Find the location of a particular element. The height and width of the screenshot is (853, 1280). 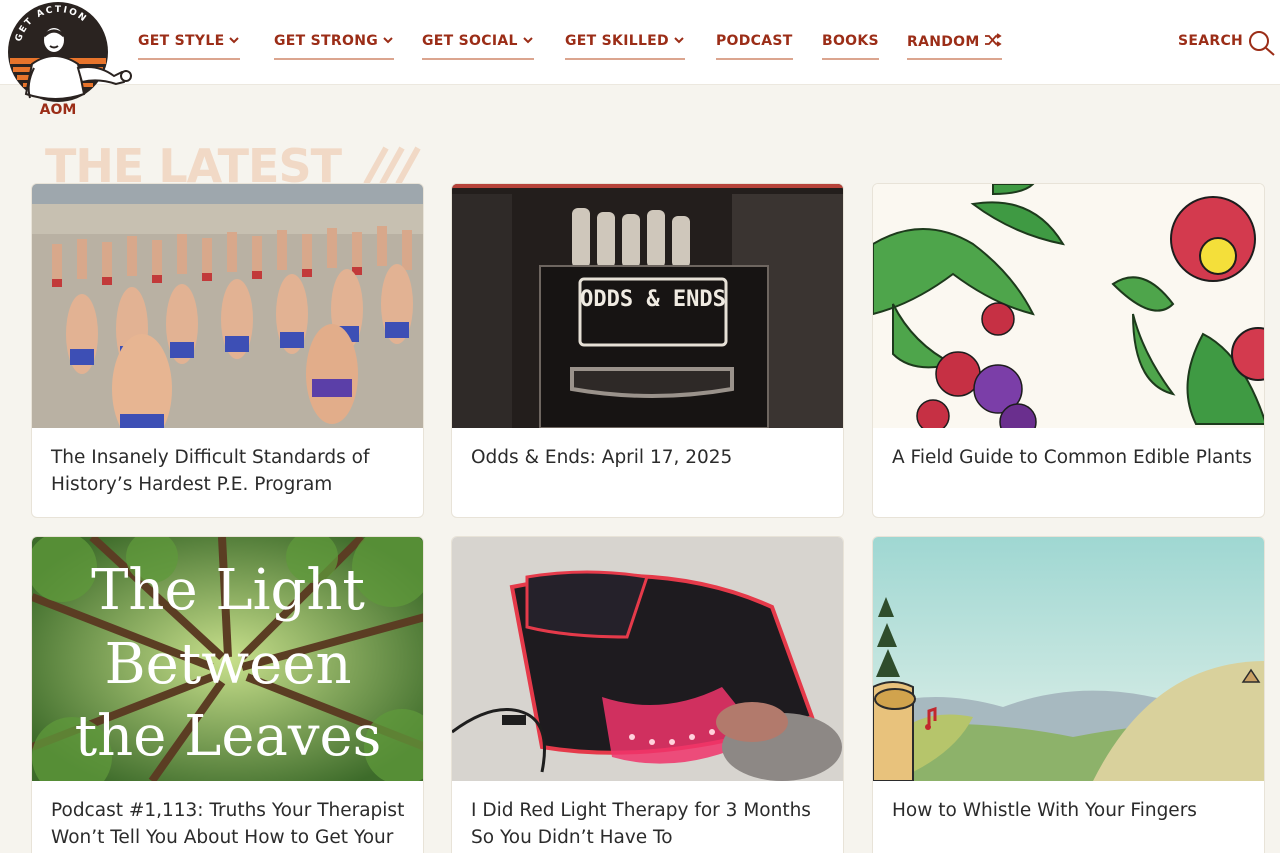

podcast-image-line-2: Between is located at coordinates (227, 664).